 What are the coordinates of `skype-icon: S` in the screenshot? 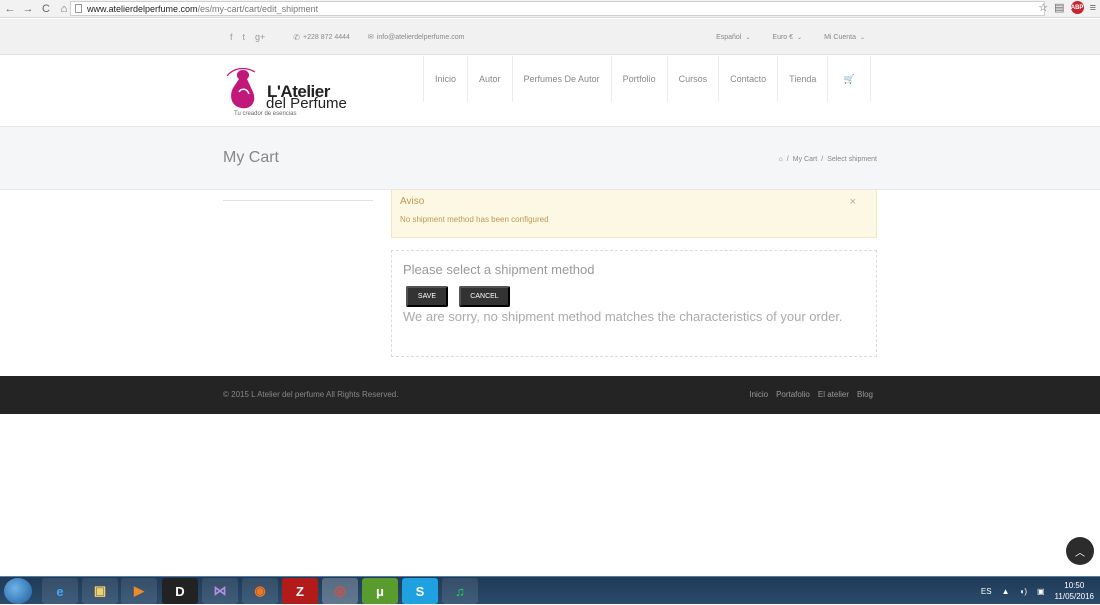 It's located at (420, 591).